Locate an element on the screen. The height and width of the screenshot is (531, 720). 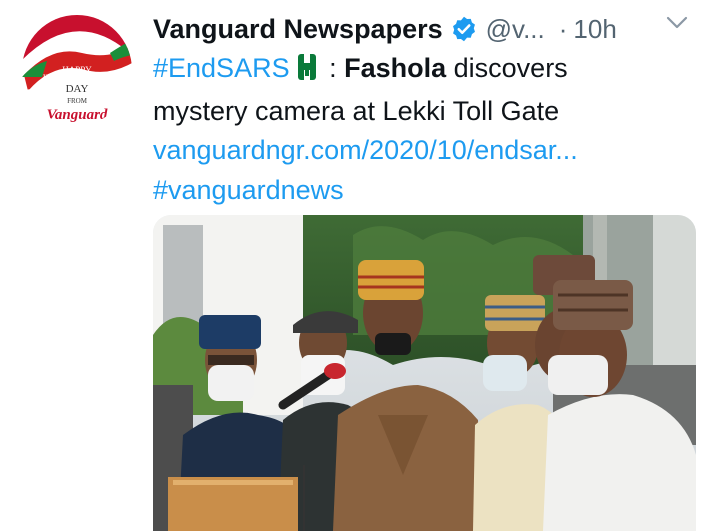
vanguard-independence-day-logo-icon: HAPPY INDEPENDENCE DAY FROM Vanguard is located at coordinates (77, 70).